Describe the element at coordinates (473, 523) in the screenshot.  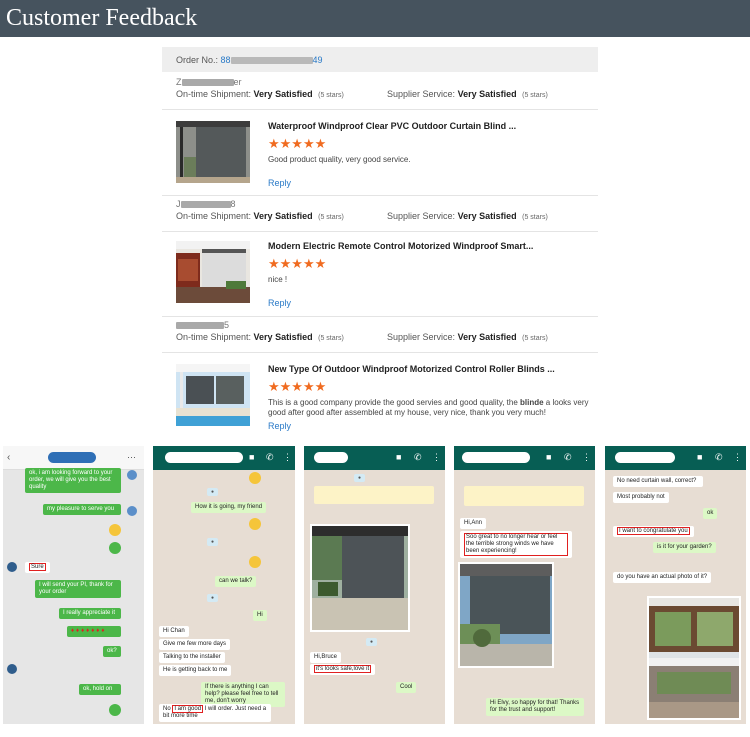
I see `chat-message: Hi,Ann` at that location.